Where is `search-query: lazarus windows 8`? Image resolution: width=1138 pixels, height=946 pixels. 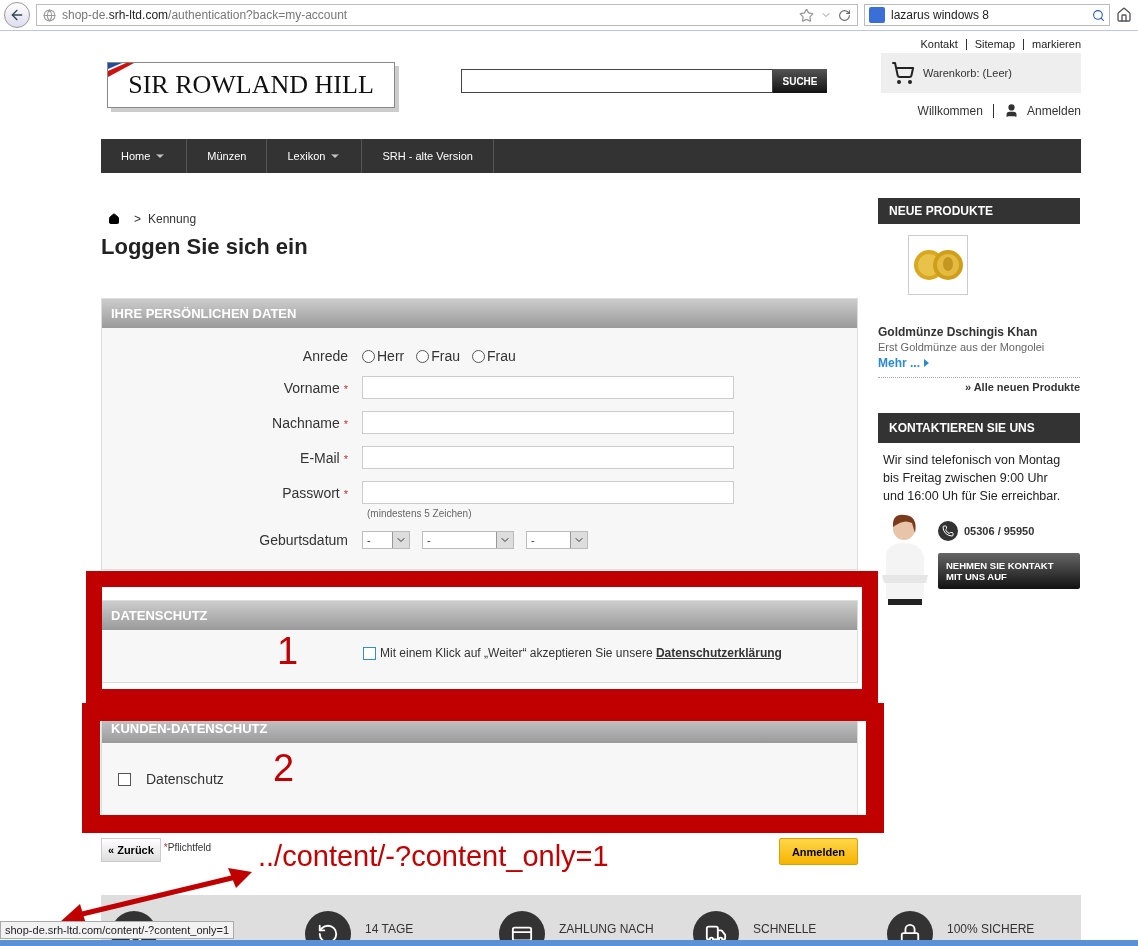 search-query: lazarus windows 8 is located at coordinates (941, 15).